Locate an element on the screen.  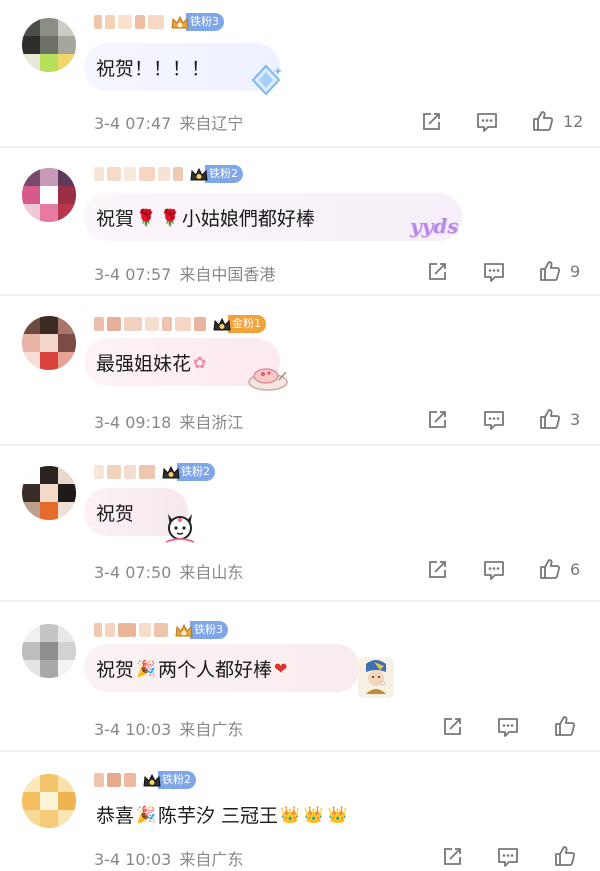
comment-text-part: 两个人都好棒 is located at coordinates (214, 669).